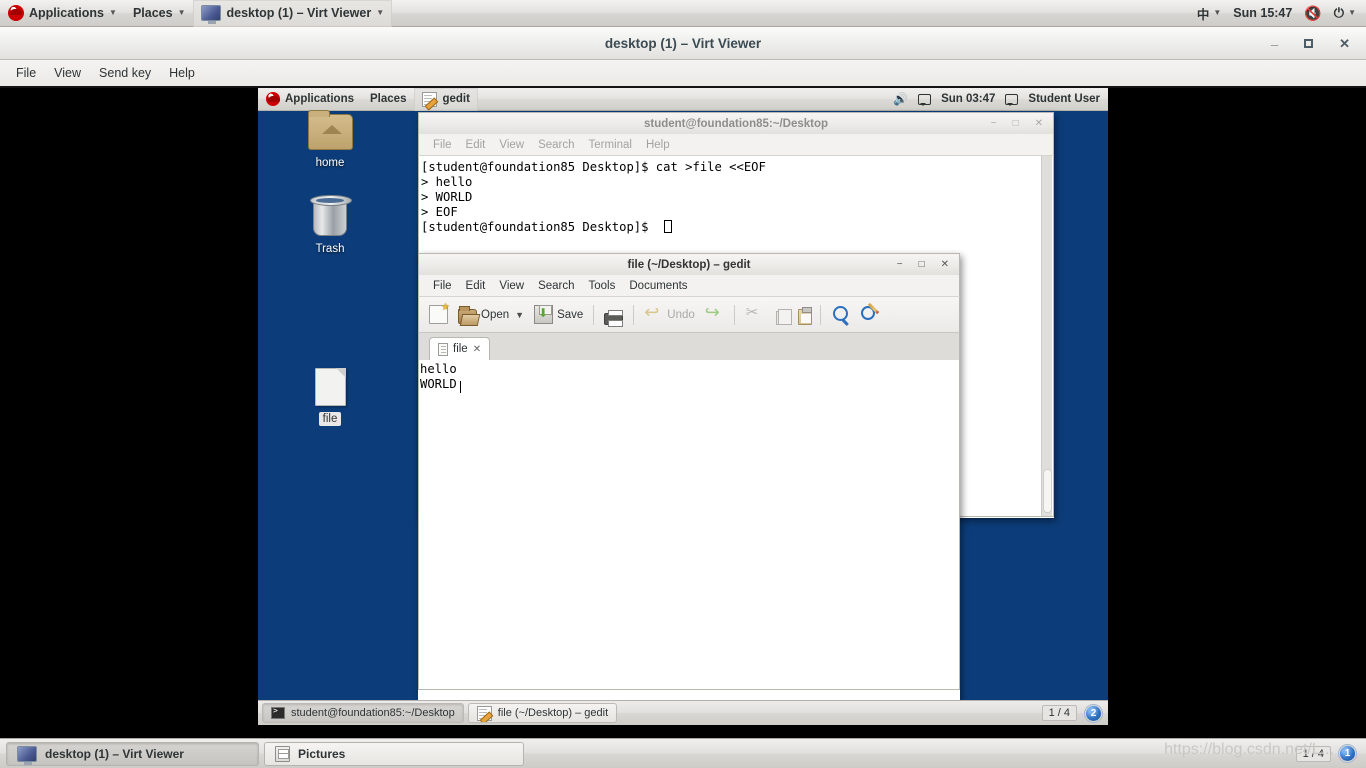  What do you see at coordinates (602, 286) in the screenshot?
I see `gedit-menu-tools: Tools` at bounding box center [602, 286].